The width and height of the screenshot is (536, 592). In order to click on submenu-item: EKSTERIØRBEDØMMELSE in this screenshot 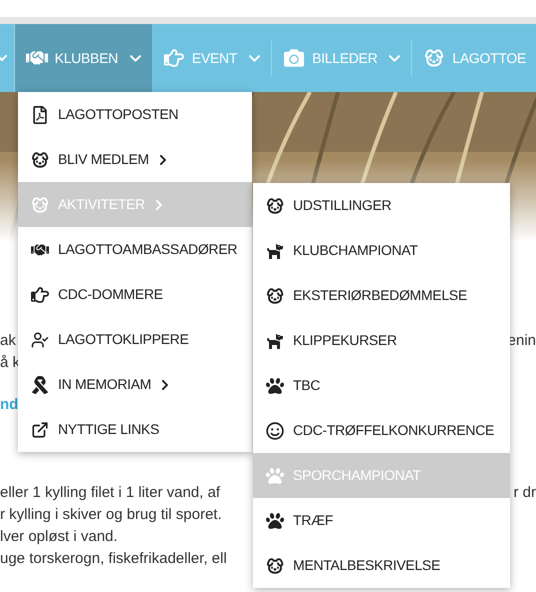, I will do `click(381, 295)`.